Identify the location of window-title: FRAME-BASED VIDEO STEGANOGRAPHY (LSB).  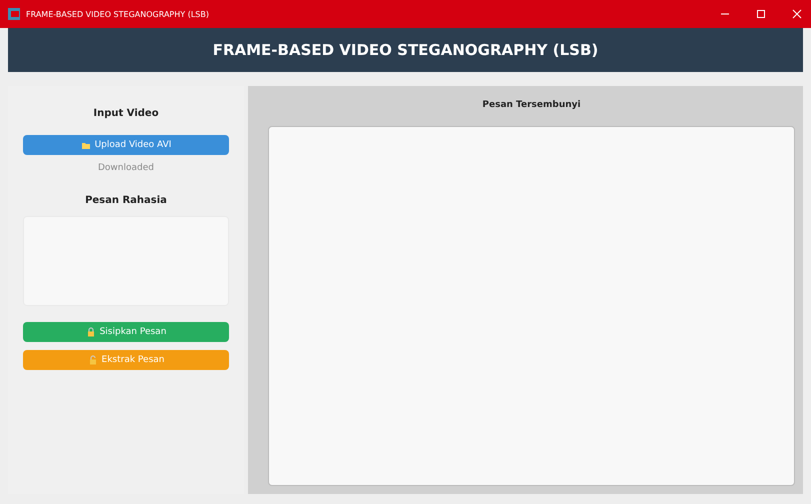
(118, 14).